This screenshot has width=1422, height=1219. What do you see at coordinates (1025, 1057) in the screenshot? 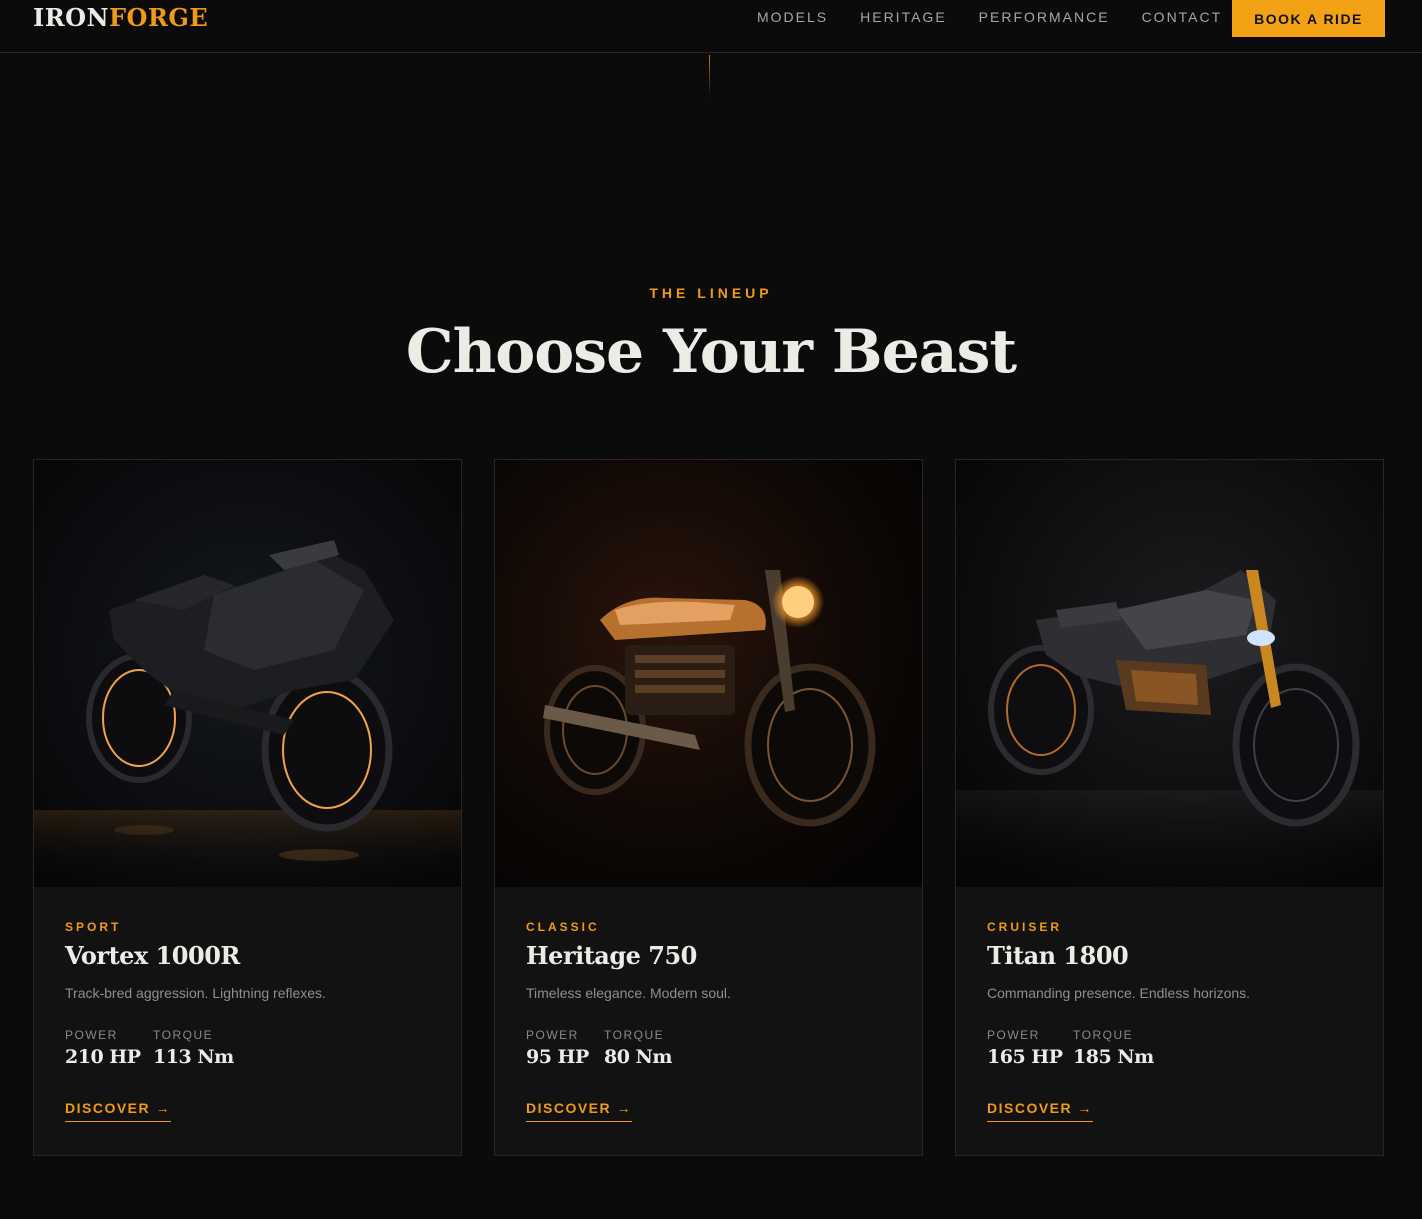
I see `power-value: 165 HP` at bounding box center [1025, 1057].